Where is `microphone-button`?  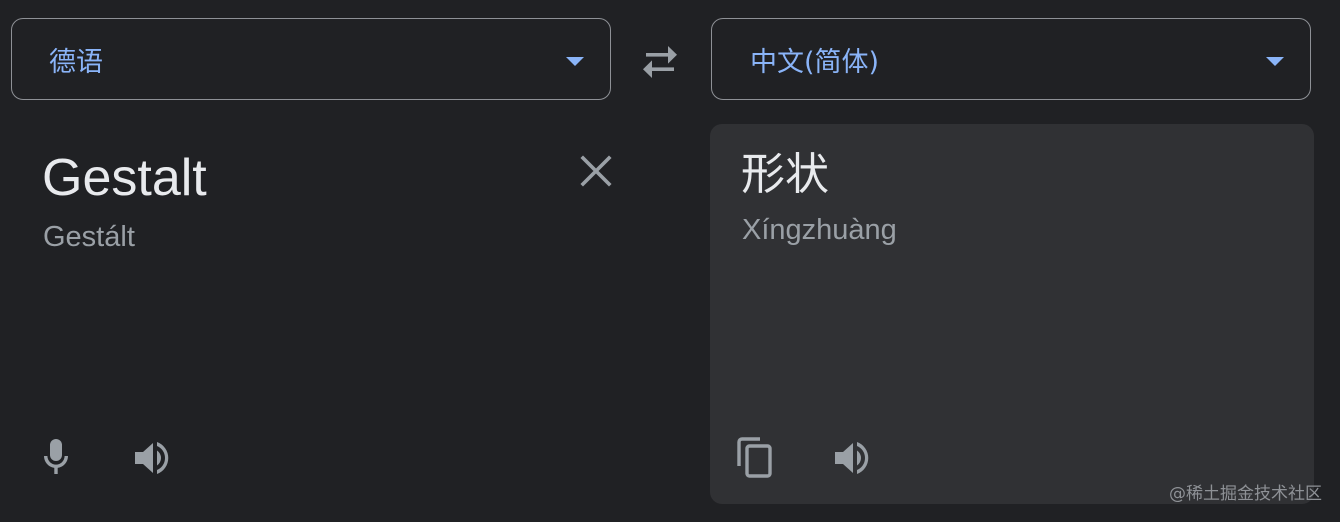 microphone-button is located at coordinates (56, 458).